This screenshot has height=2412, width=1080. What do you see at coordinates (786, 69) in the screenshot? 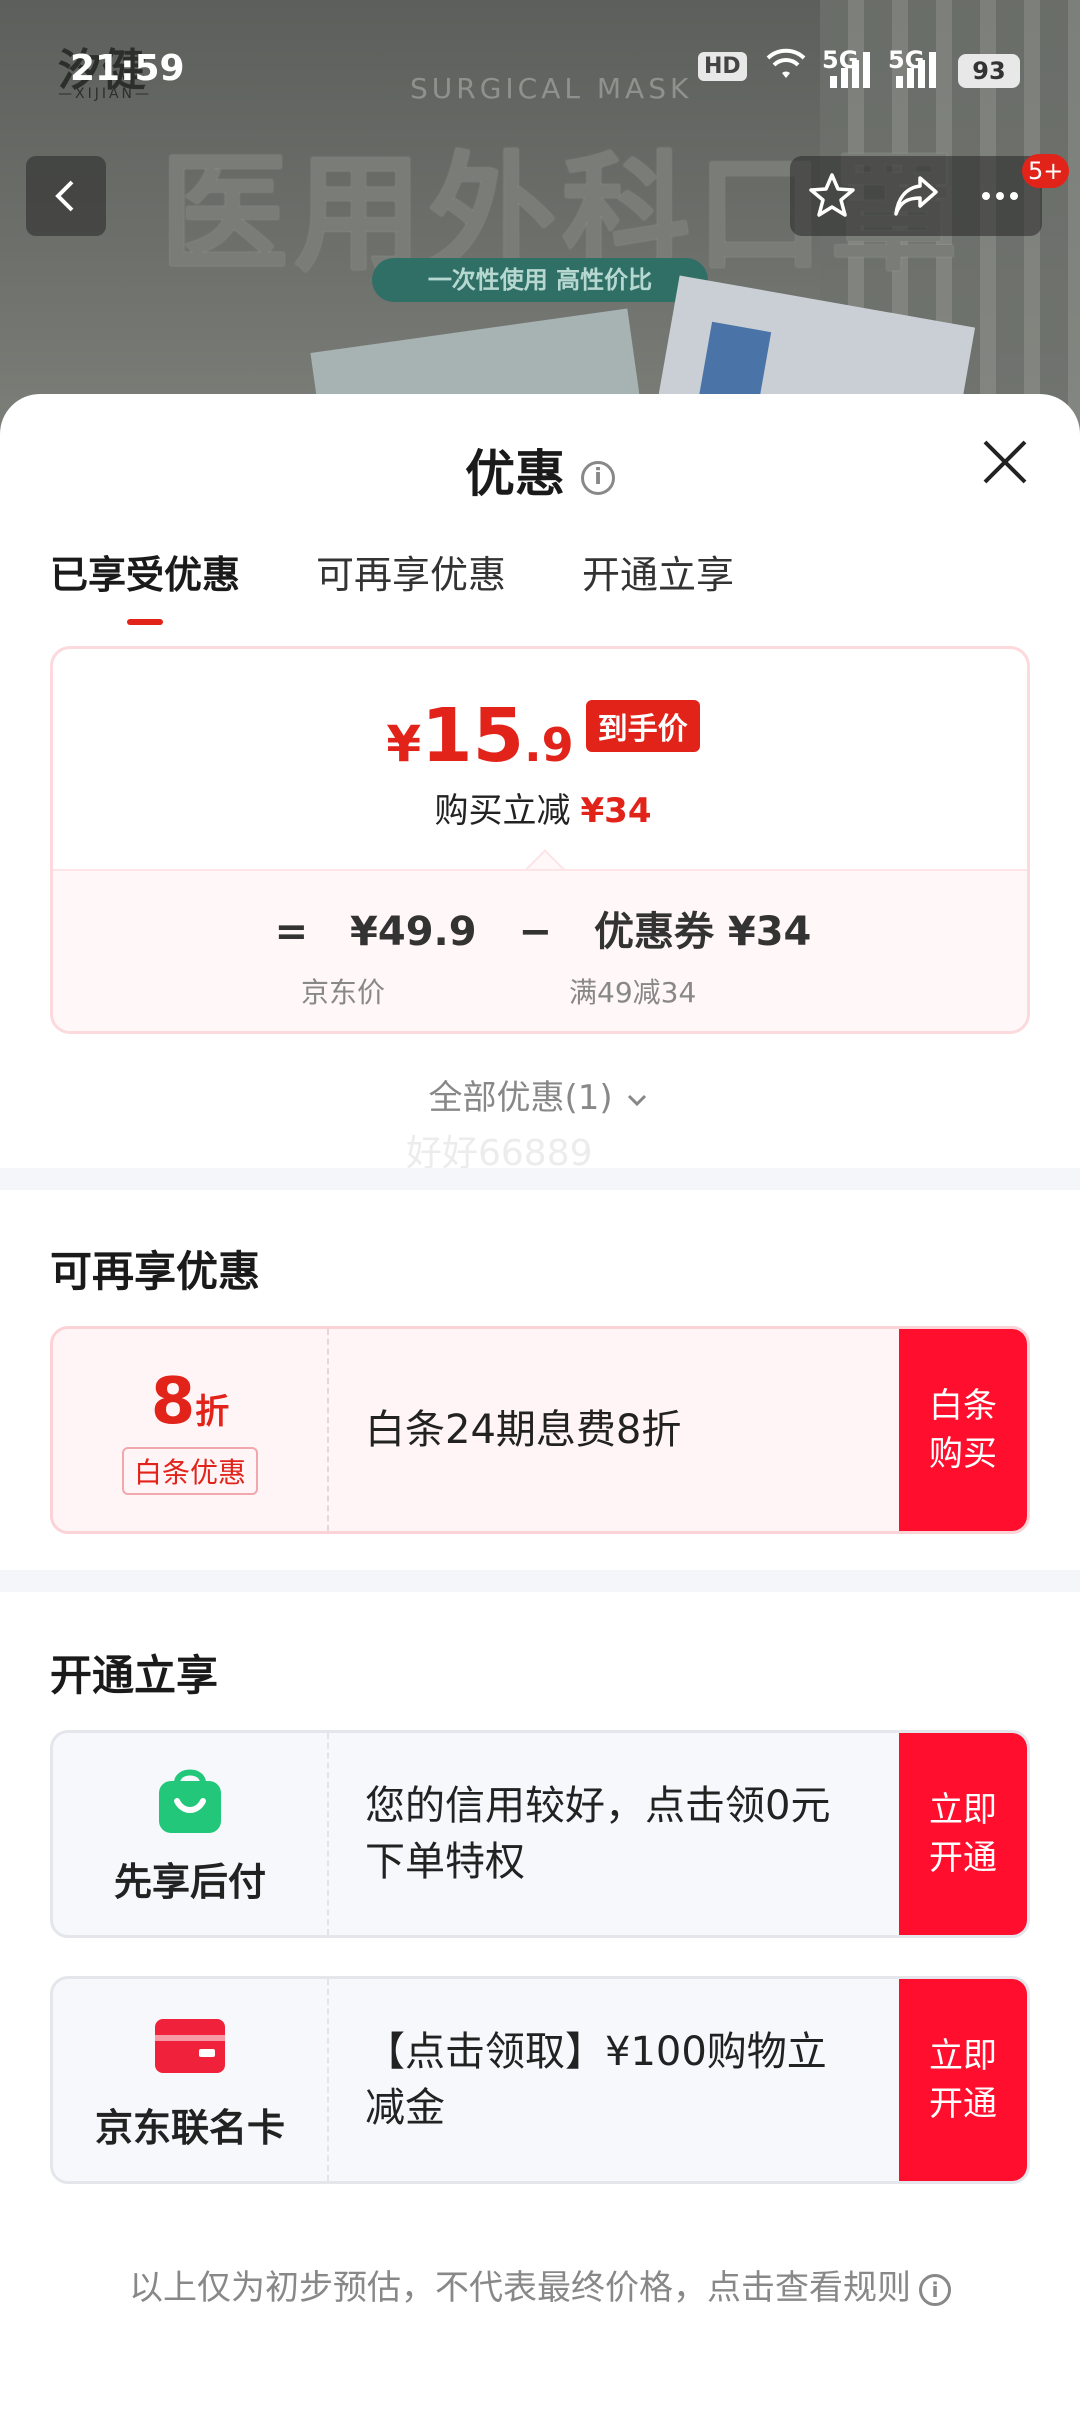
I see `wifi-icon` at bounding box center [786, 69].